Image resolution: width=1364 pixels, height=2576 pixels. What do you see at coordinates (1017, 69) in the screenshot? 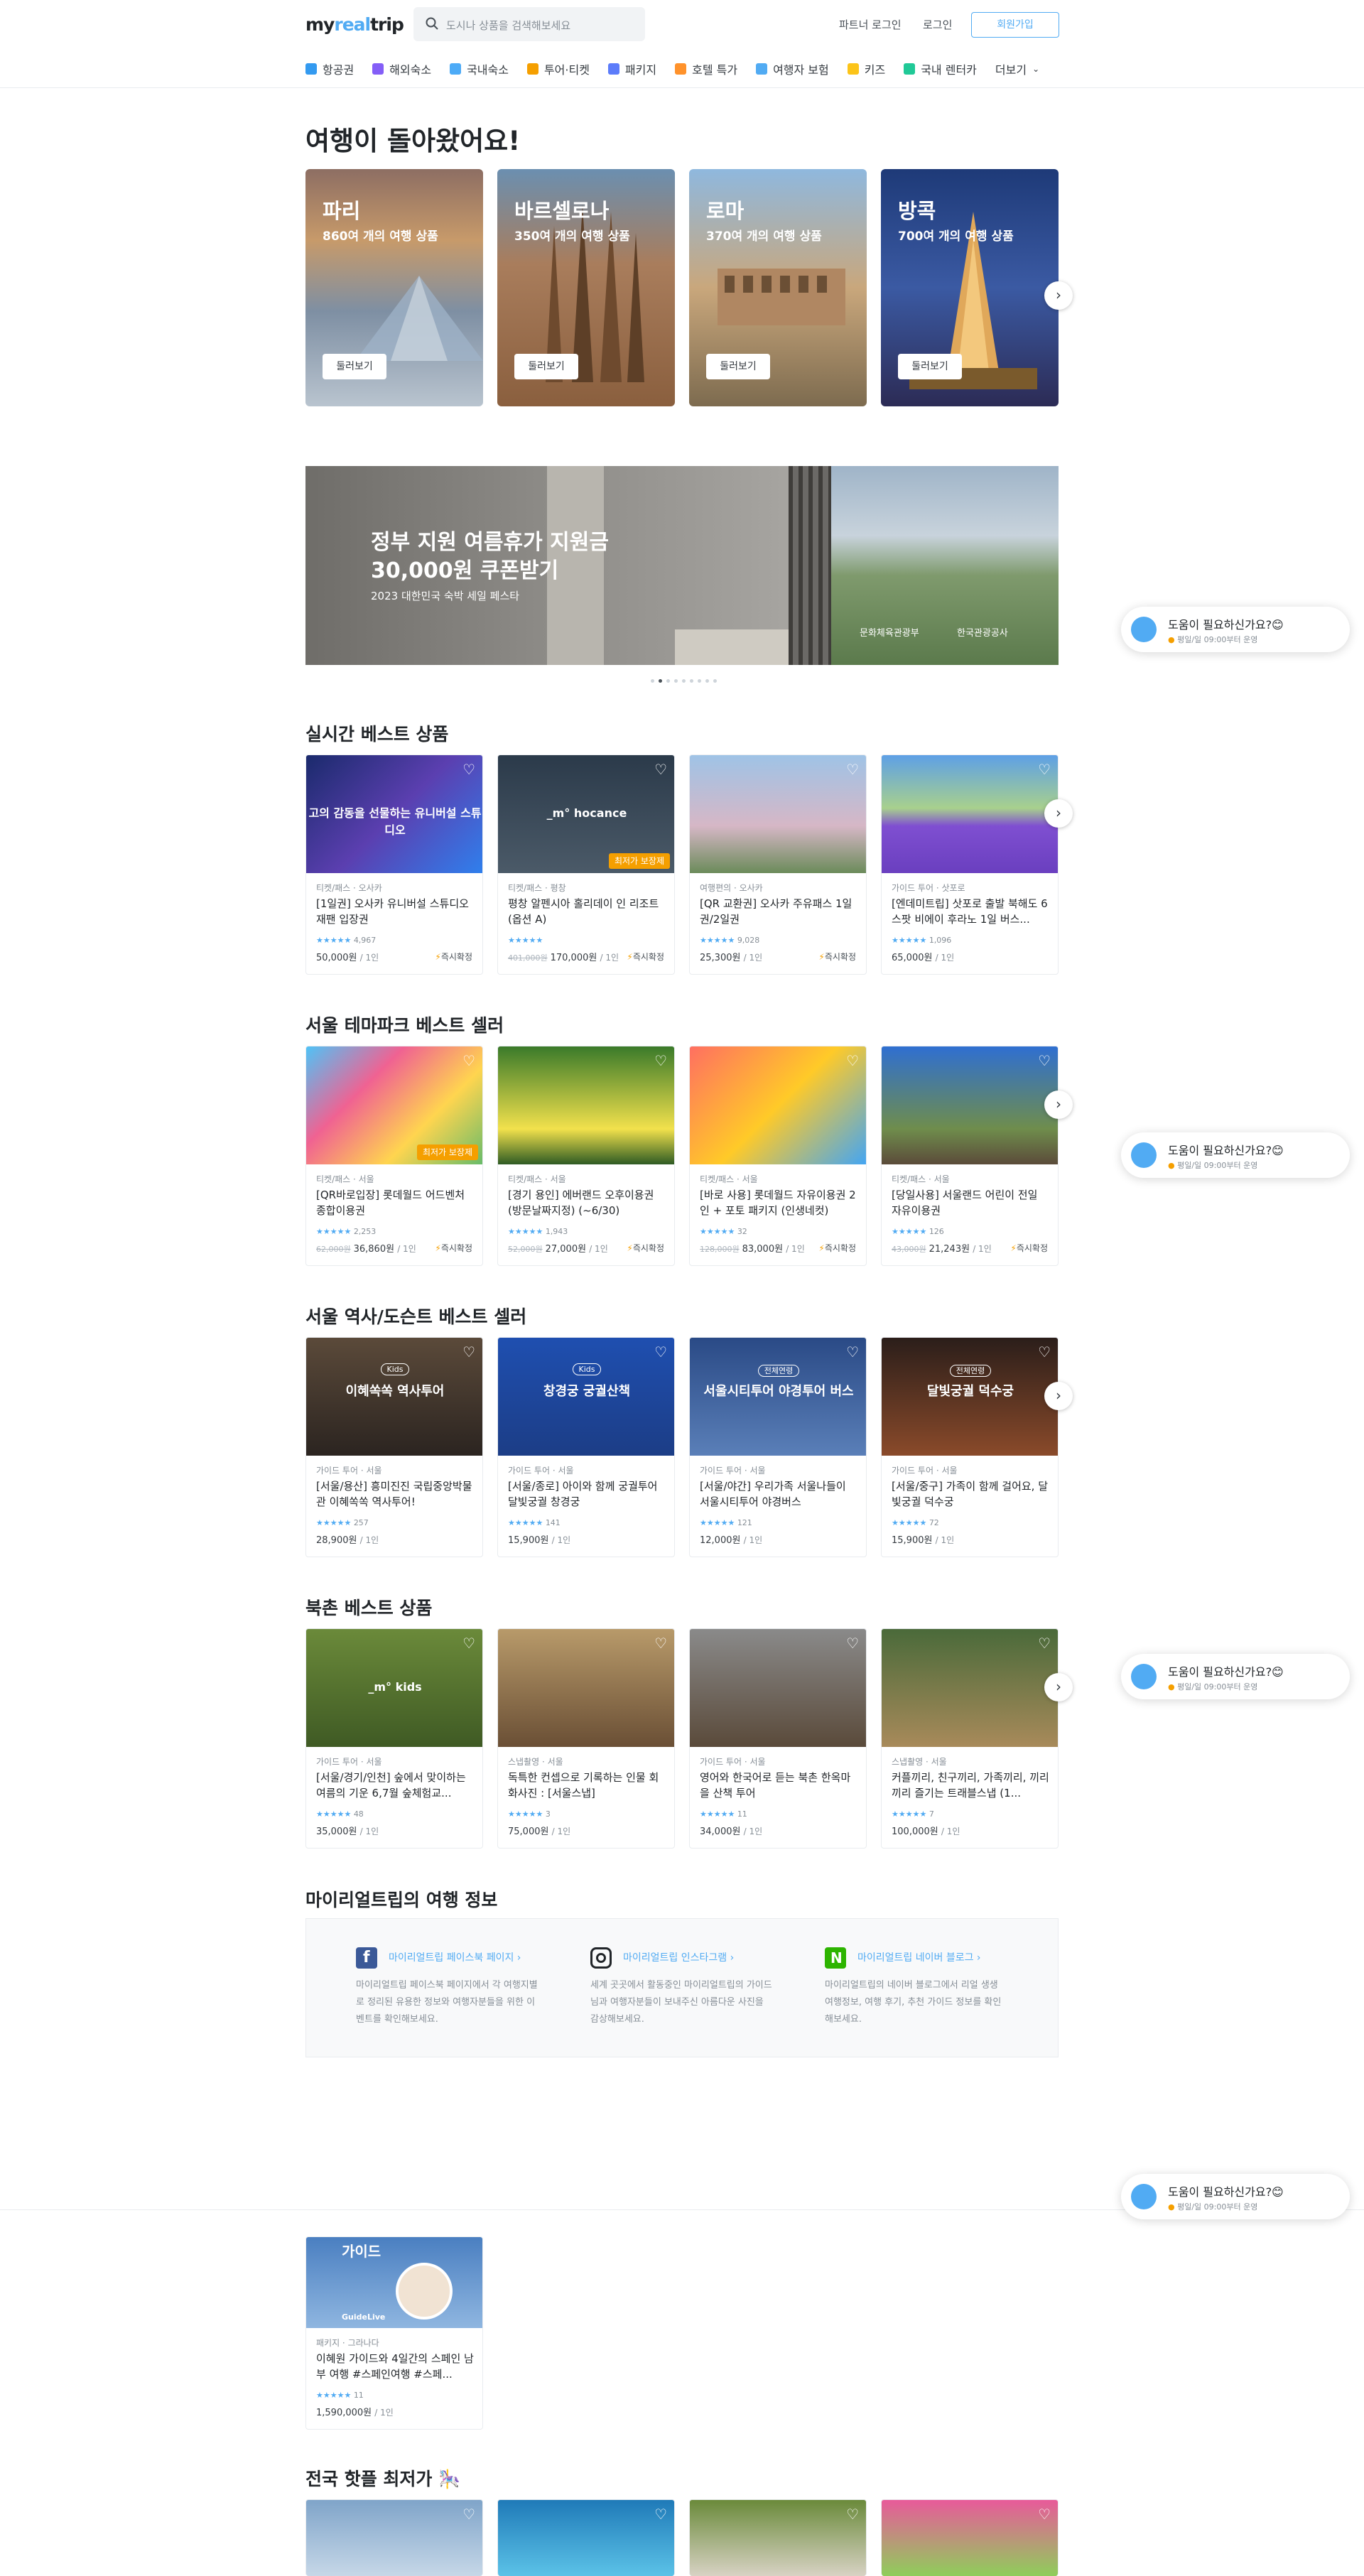
I see `nav-more: 더보기 ⌄` at bounding box center [1017, 69].